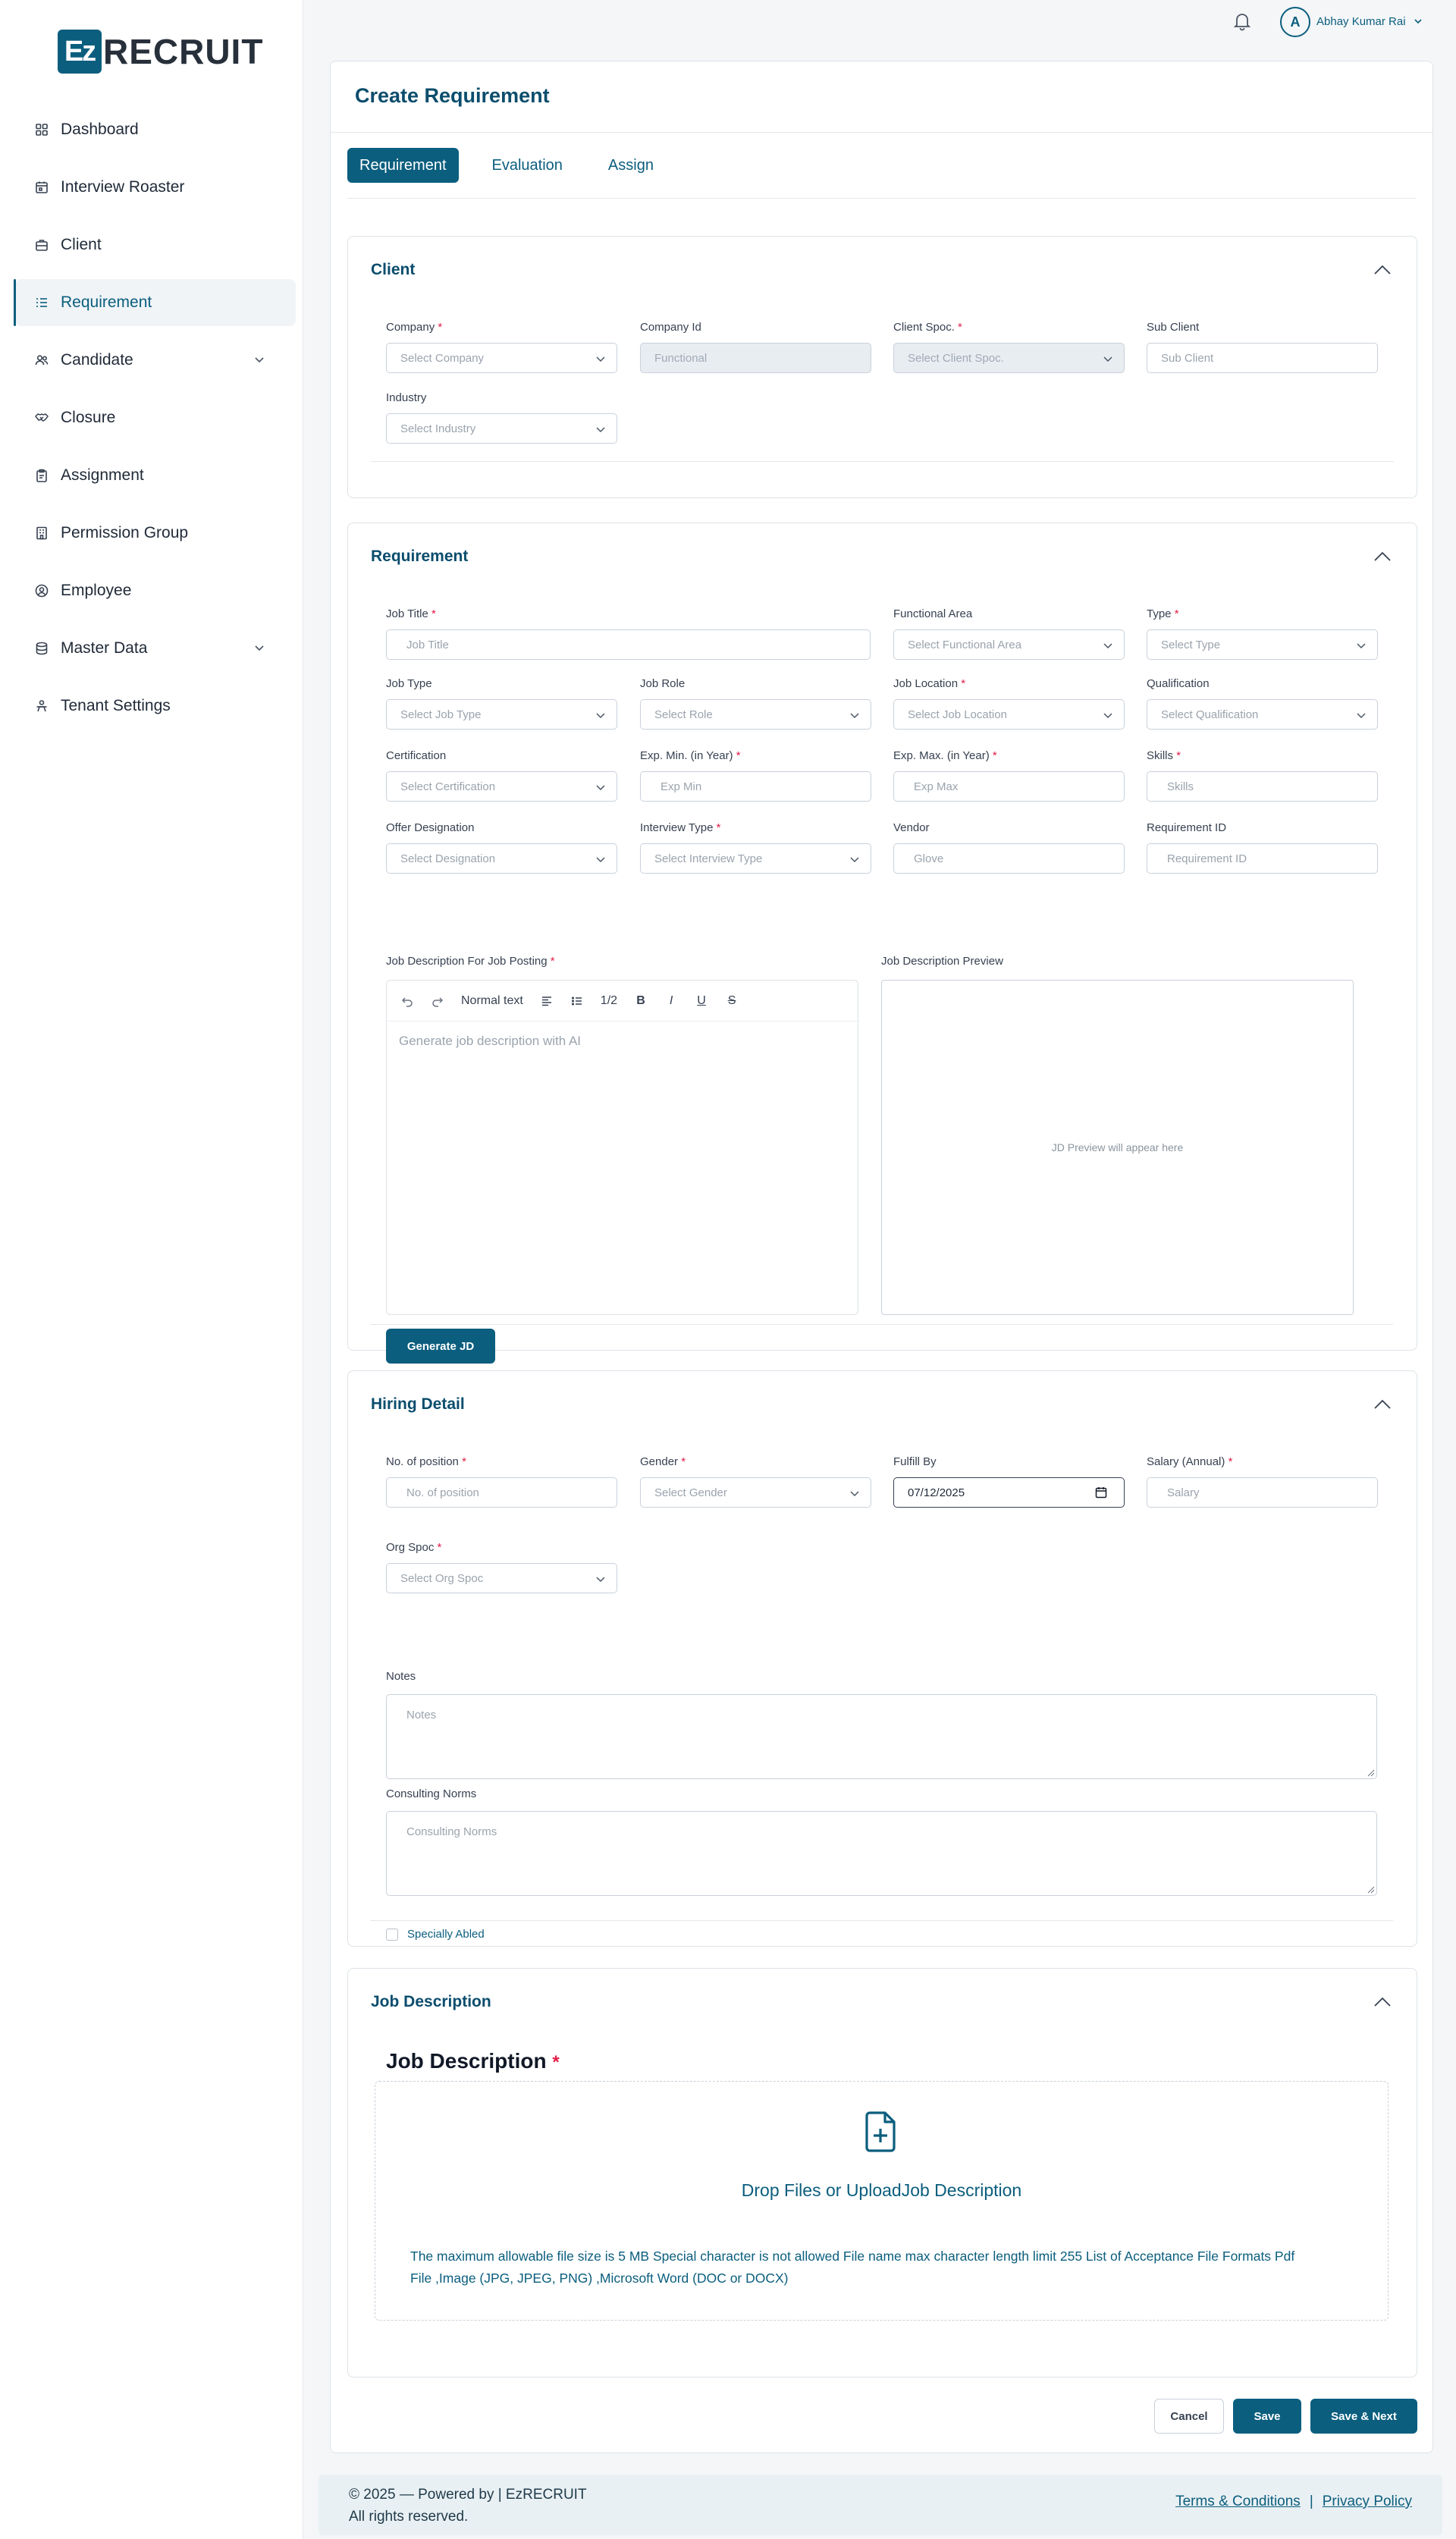 The height and width of the screenshot is (2539, 1456). Describe the element at coordinates (1267, 2417) in the screenshot. I see `save-button: Save` at that location.